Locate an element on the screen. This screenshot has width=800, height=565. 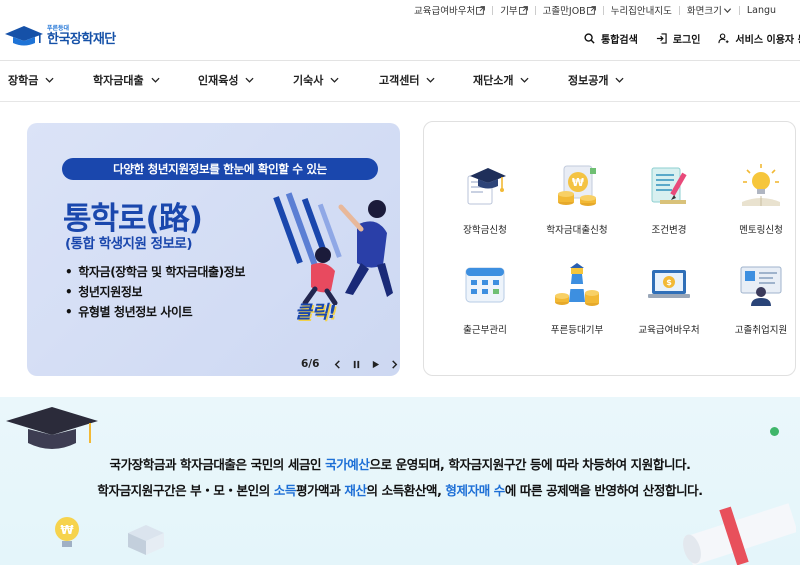
slide-counter: 6/6 is located at coordinates (310, 364).